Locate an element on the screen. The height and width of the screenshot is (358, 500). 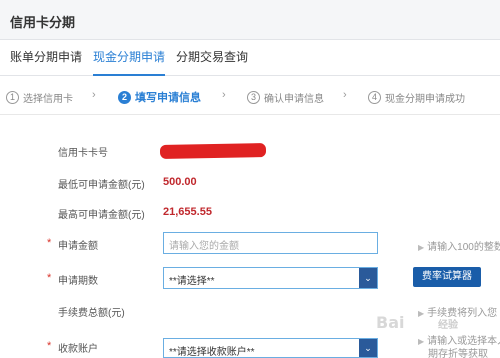
max-amount-label: 最高可申请金额(元) is located at coordinates (101, 215).